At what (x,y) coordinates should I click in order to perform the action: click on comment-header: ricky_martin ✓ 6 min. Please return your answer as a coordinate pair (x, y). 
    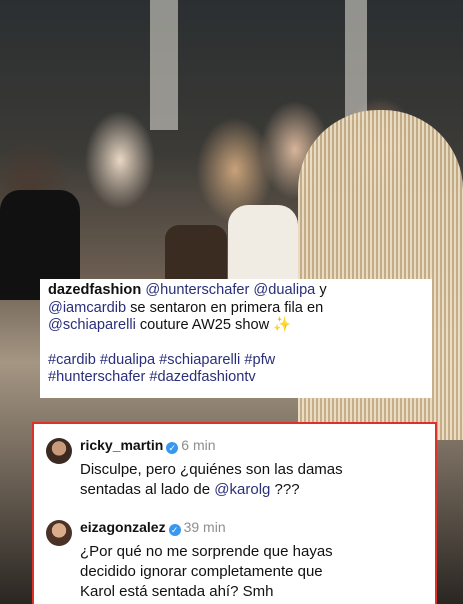
    Looking at the image, I should click on (148, 445).